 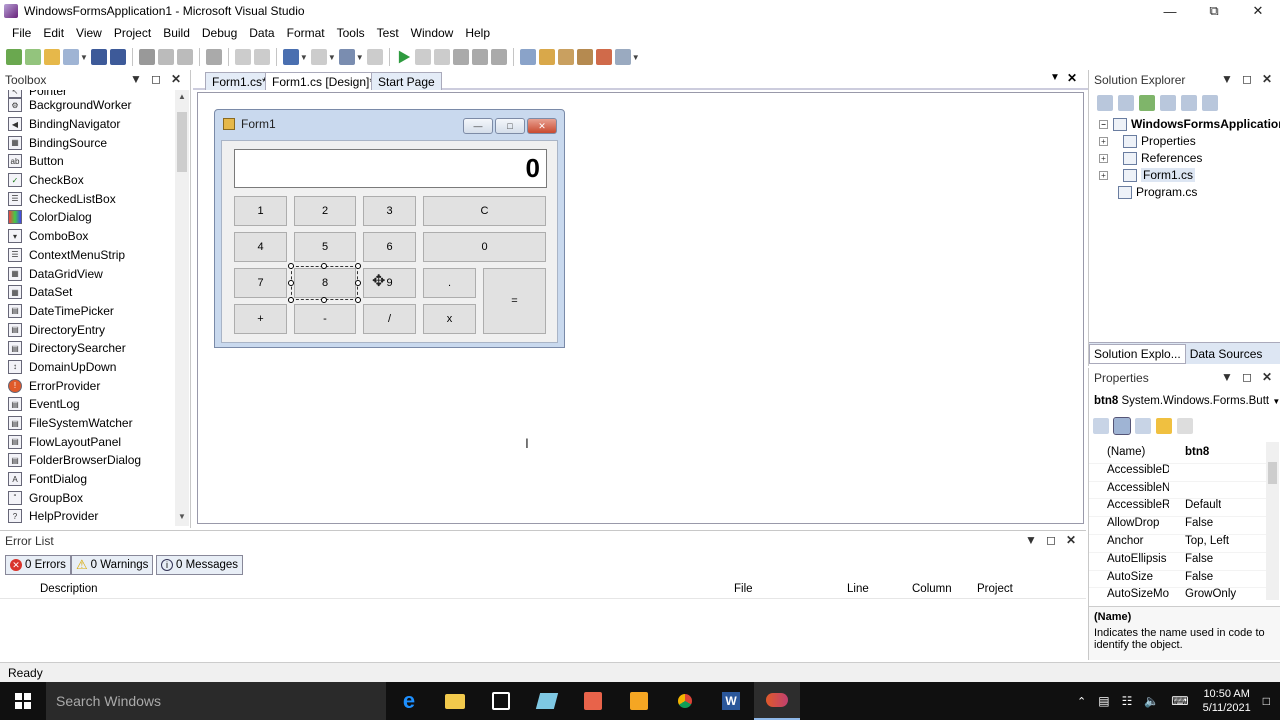 What do you see at coordinates (484, 211) in the screenshot?
I see `calc-button-clear: C` at bounding box center [484, 211].